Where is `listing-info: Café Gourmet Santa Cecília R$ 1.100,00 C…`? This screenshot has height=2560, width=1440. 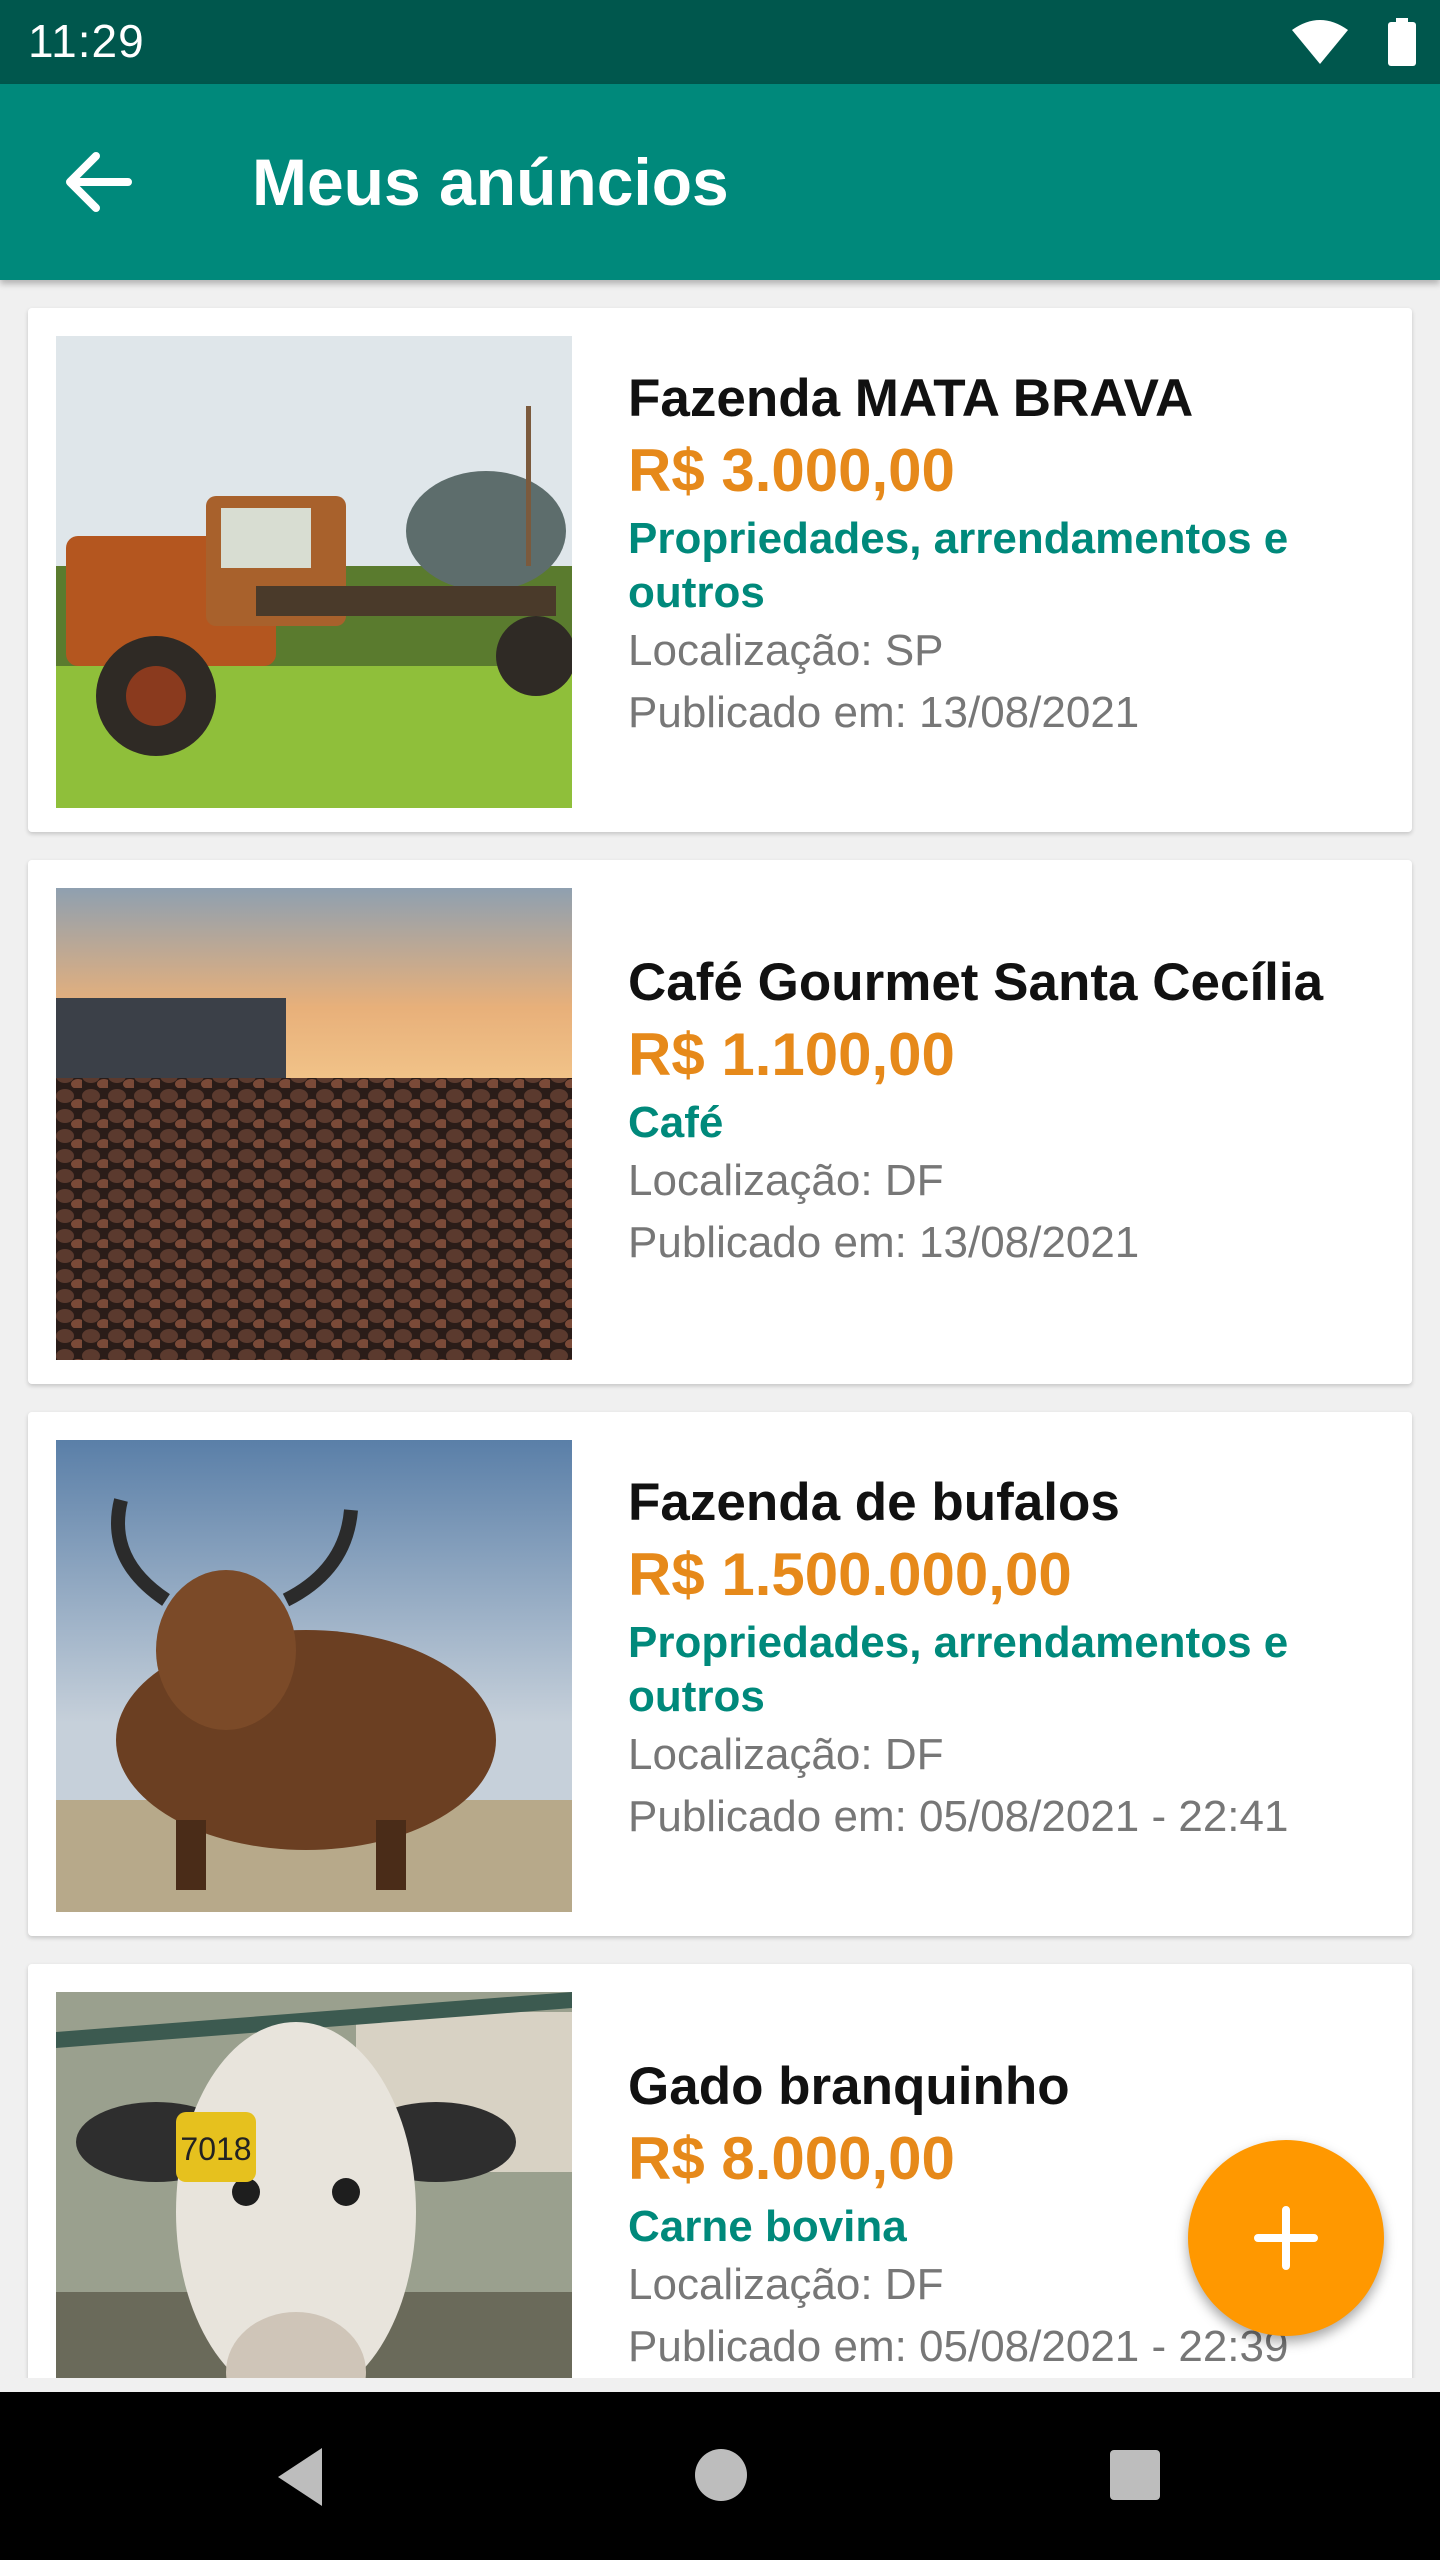
listing-info: Café Gourmet Santa Cecília R$ 1.100,00 C… is located at coordinates (1008, 1113).